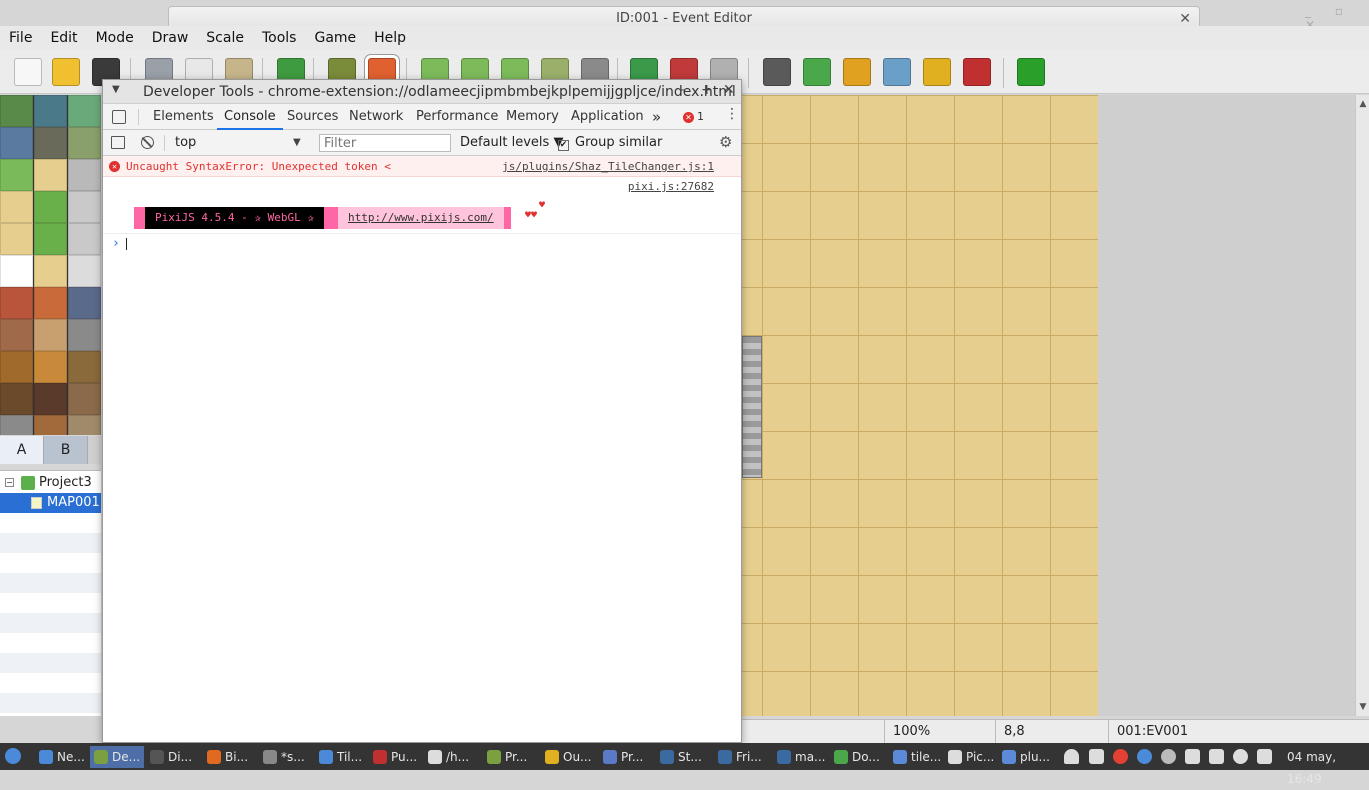  I want to click on minimize-button: –, so click(682, 90).